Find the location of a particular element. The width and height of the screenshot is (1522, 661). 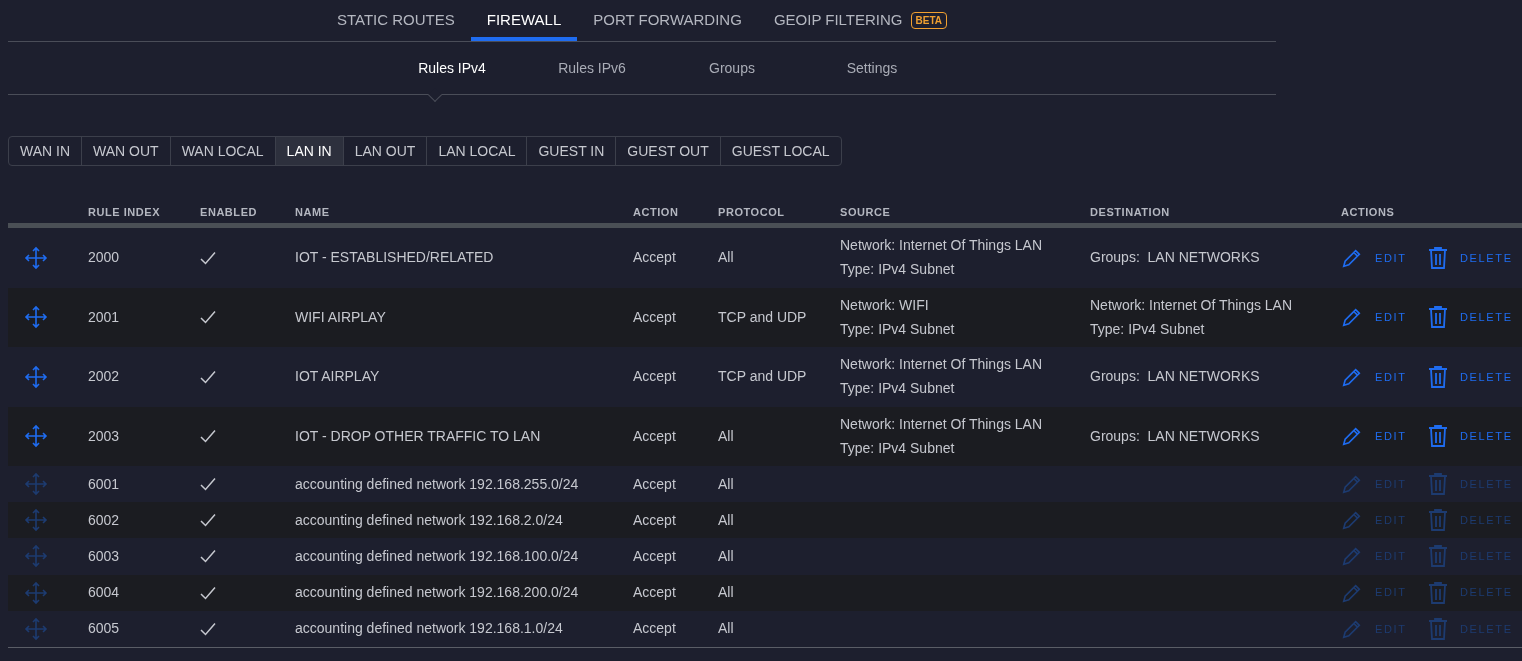

filter-tab: GUEST IN is located at coordinates (572, 151).